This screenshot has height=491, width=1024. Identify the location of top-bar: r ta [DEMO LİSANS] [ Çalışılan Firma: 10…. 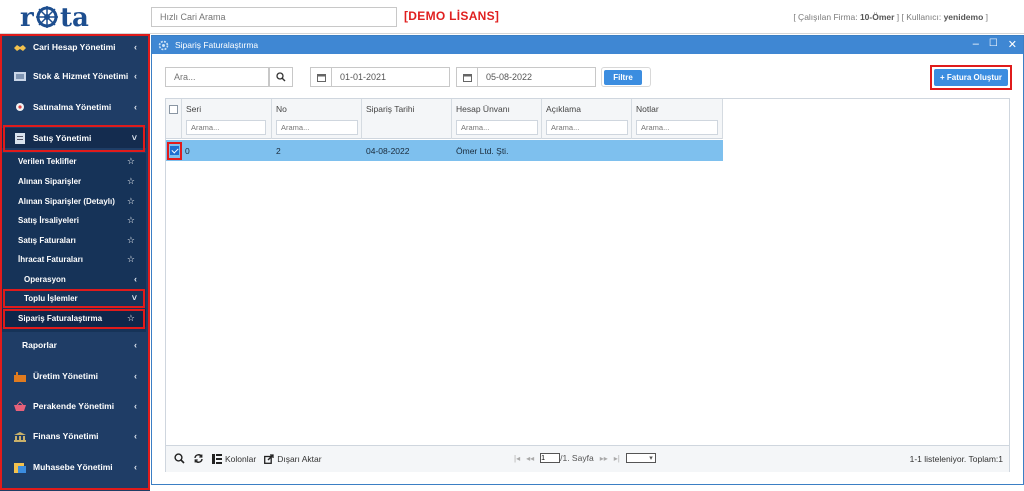
(512, 17).